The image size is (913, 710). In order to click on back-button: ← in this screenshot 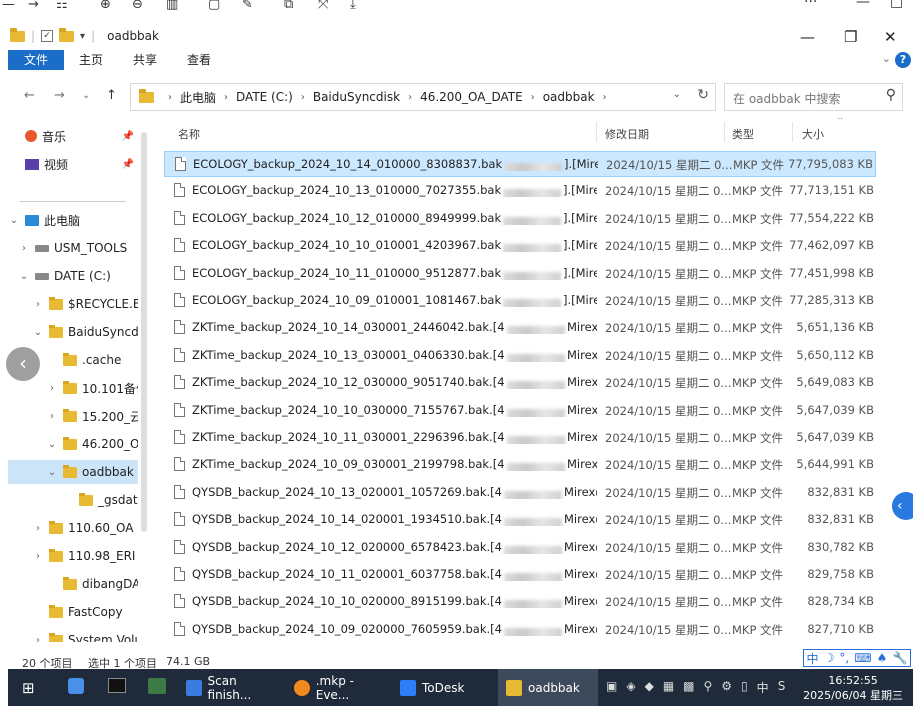, I will do `click(29, 95)`.